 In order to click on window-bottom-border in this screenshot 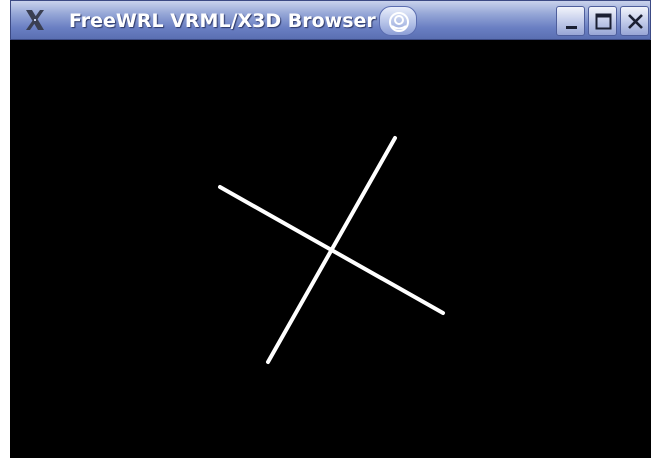, I will do `click(330, 461)`.